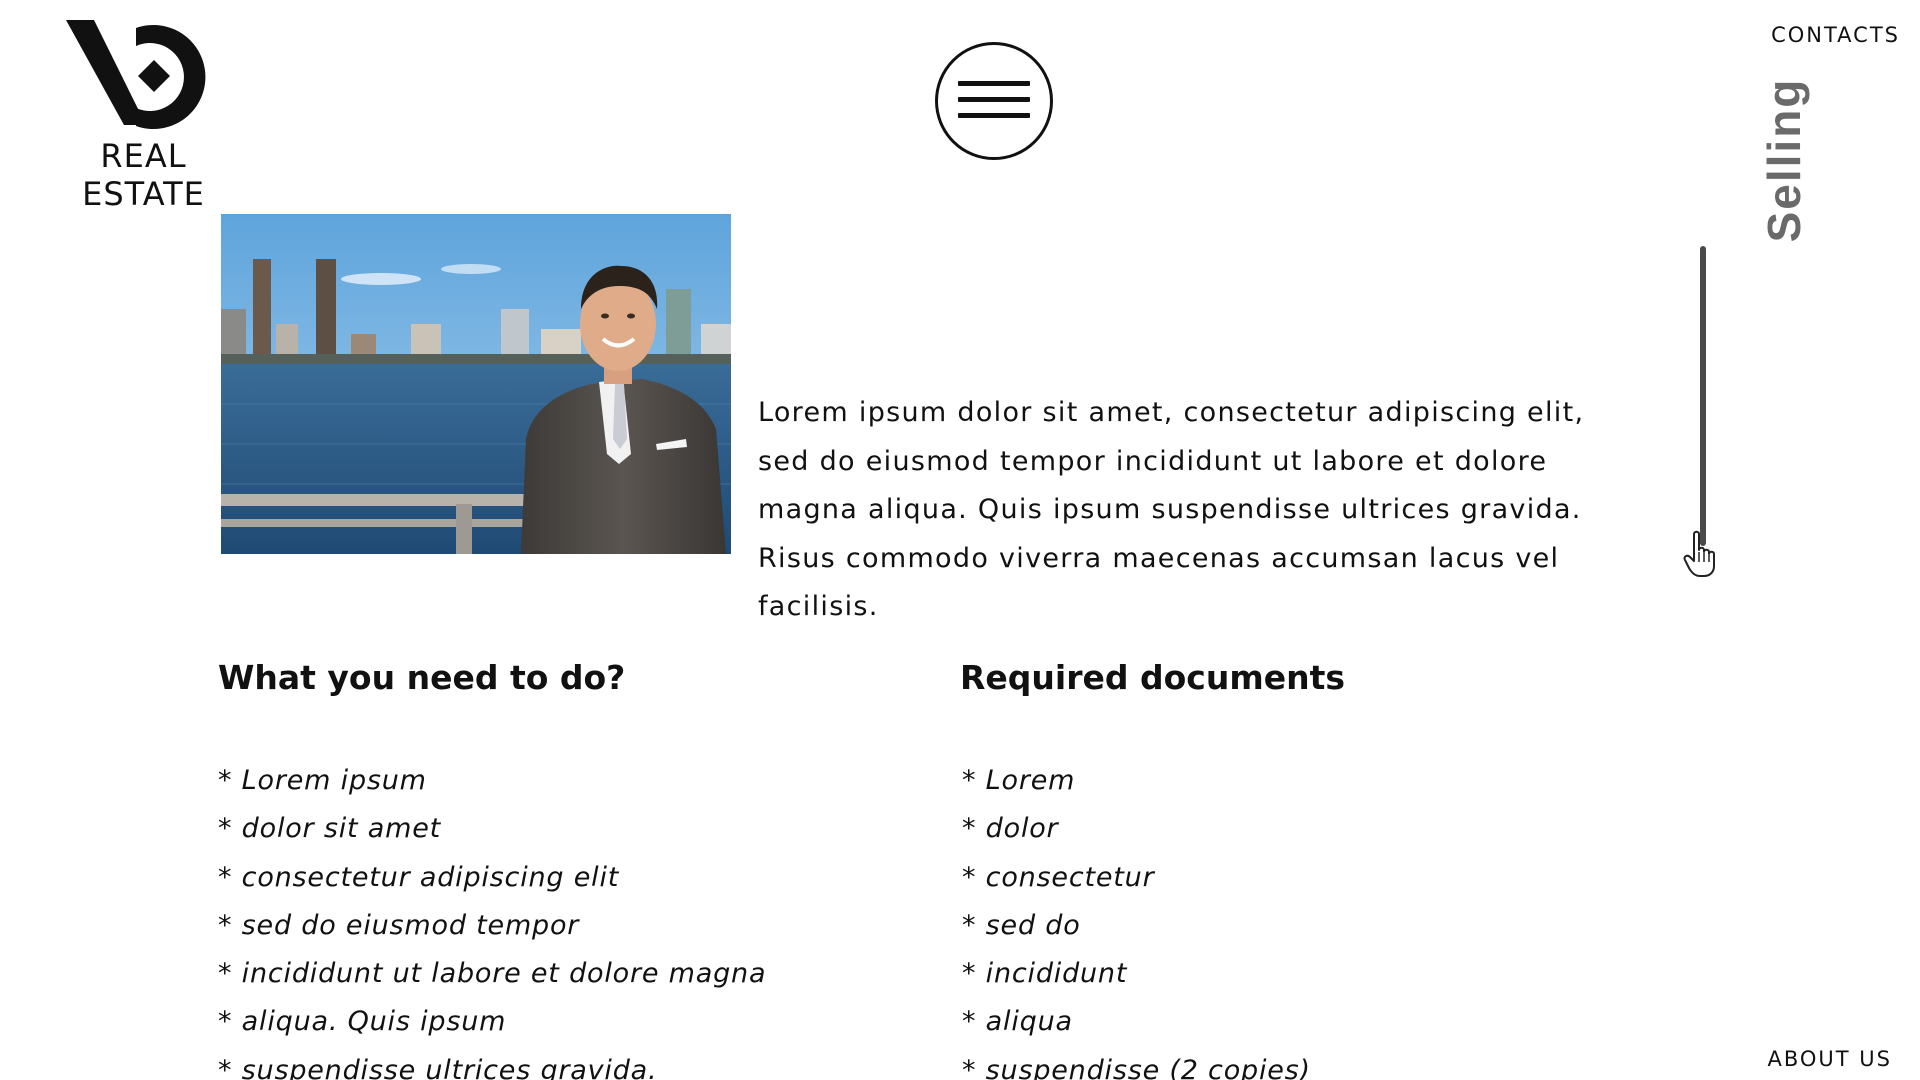  I want to click on logo-mark-icon, so click(136, 75).